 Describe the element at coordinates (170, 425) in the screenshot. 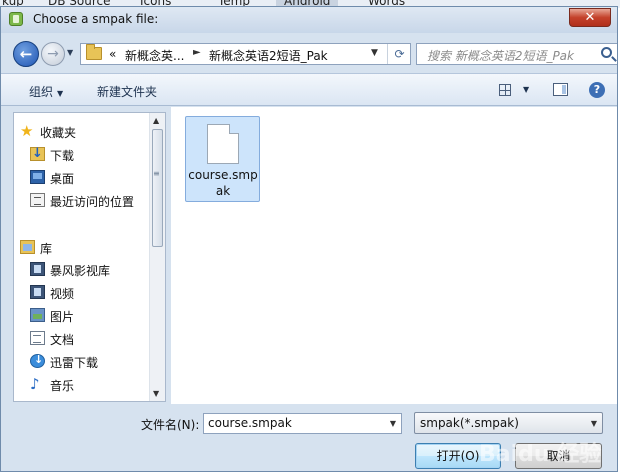

I see `filename-label: 文件名(N):` at that location.